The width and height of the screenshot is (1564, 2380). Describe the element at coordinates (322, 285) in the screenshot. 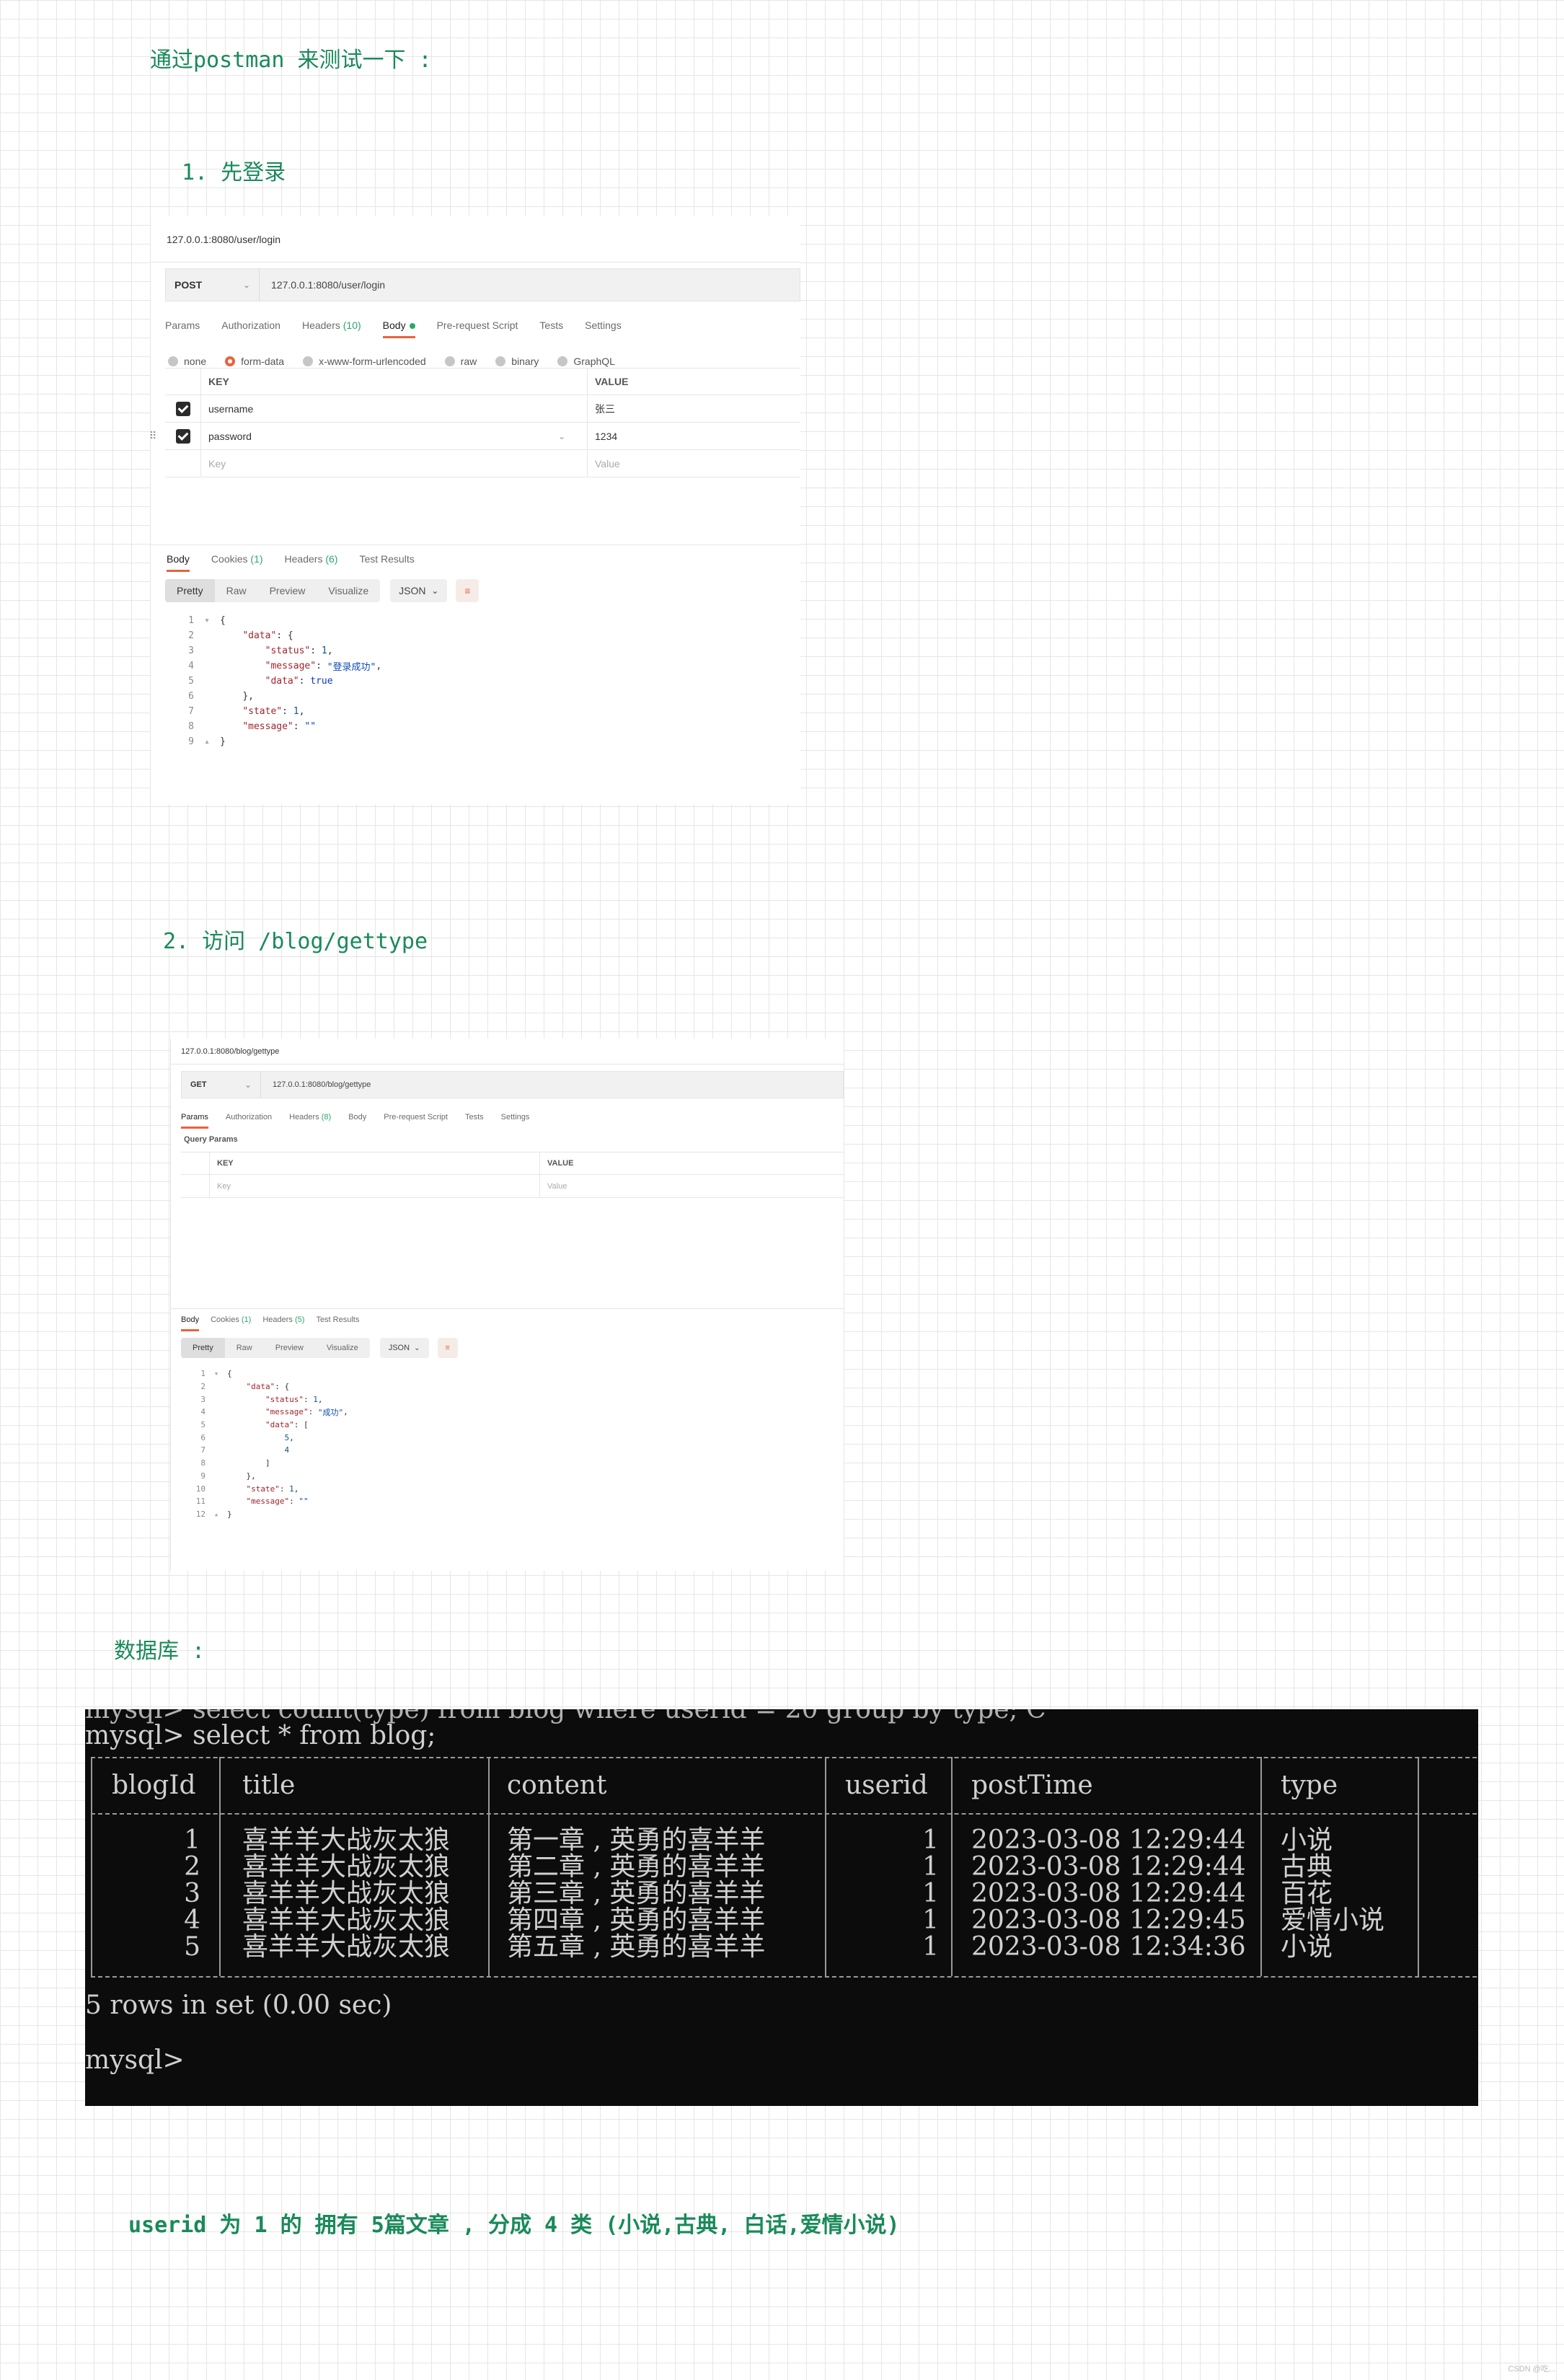

I see `url-input: 127.0.0.1:8080/user/login` at that location.